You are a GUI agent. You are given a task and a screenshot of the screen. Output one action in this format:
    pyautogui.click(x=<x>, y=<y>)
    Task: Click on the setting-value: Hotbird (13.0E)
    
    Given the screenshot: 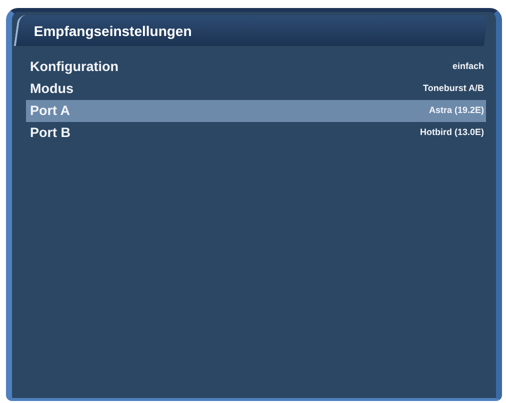 What is the action you would take?
    pyautogui.click(x=452, y=133)
    